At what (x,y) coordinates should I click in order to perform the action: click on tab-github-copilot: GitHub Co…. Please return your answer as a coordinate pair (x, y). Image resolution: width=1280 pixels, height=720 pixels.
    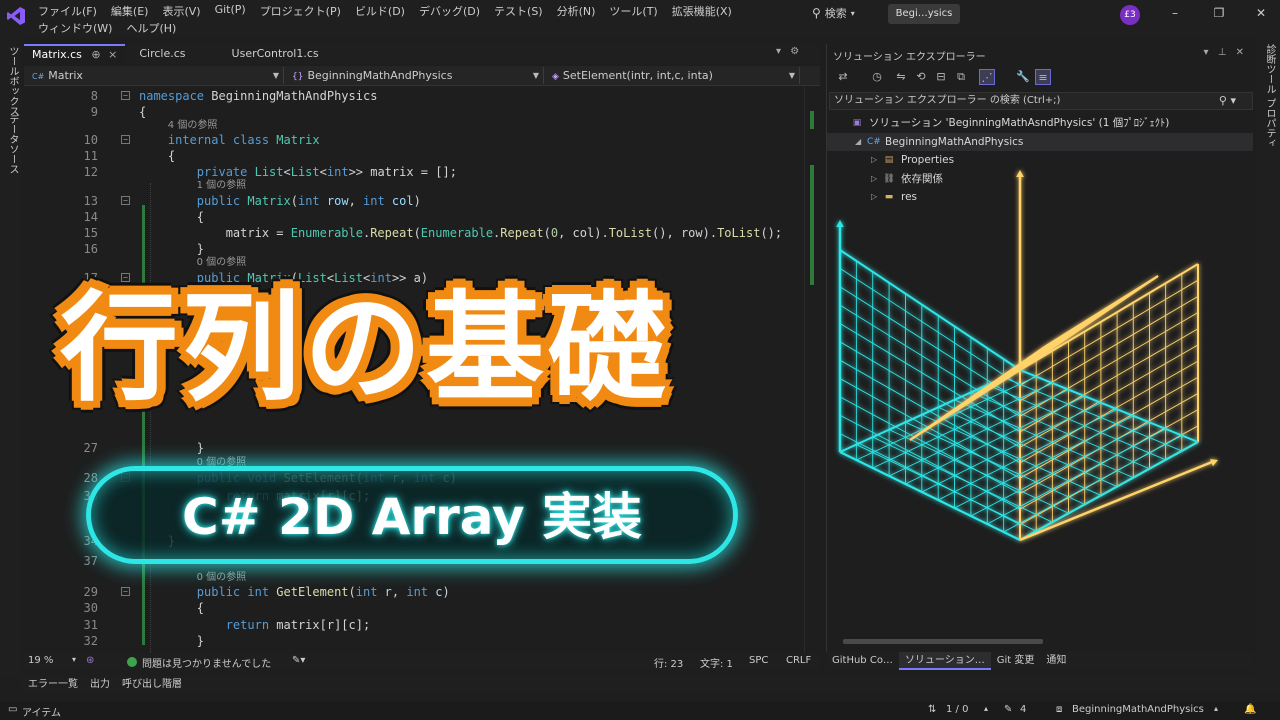
    Looking at the image, I should click on (862, 661).